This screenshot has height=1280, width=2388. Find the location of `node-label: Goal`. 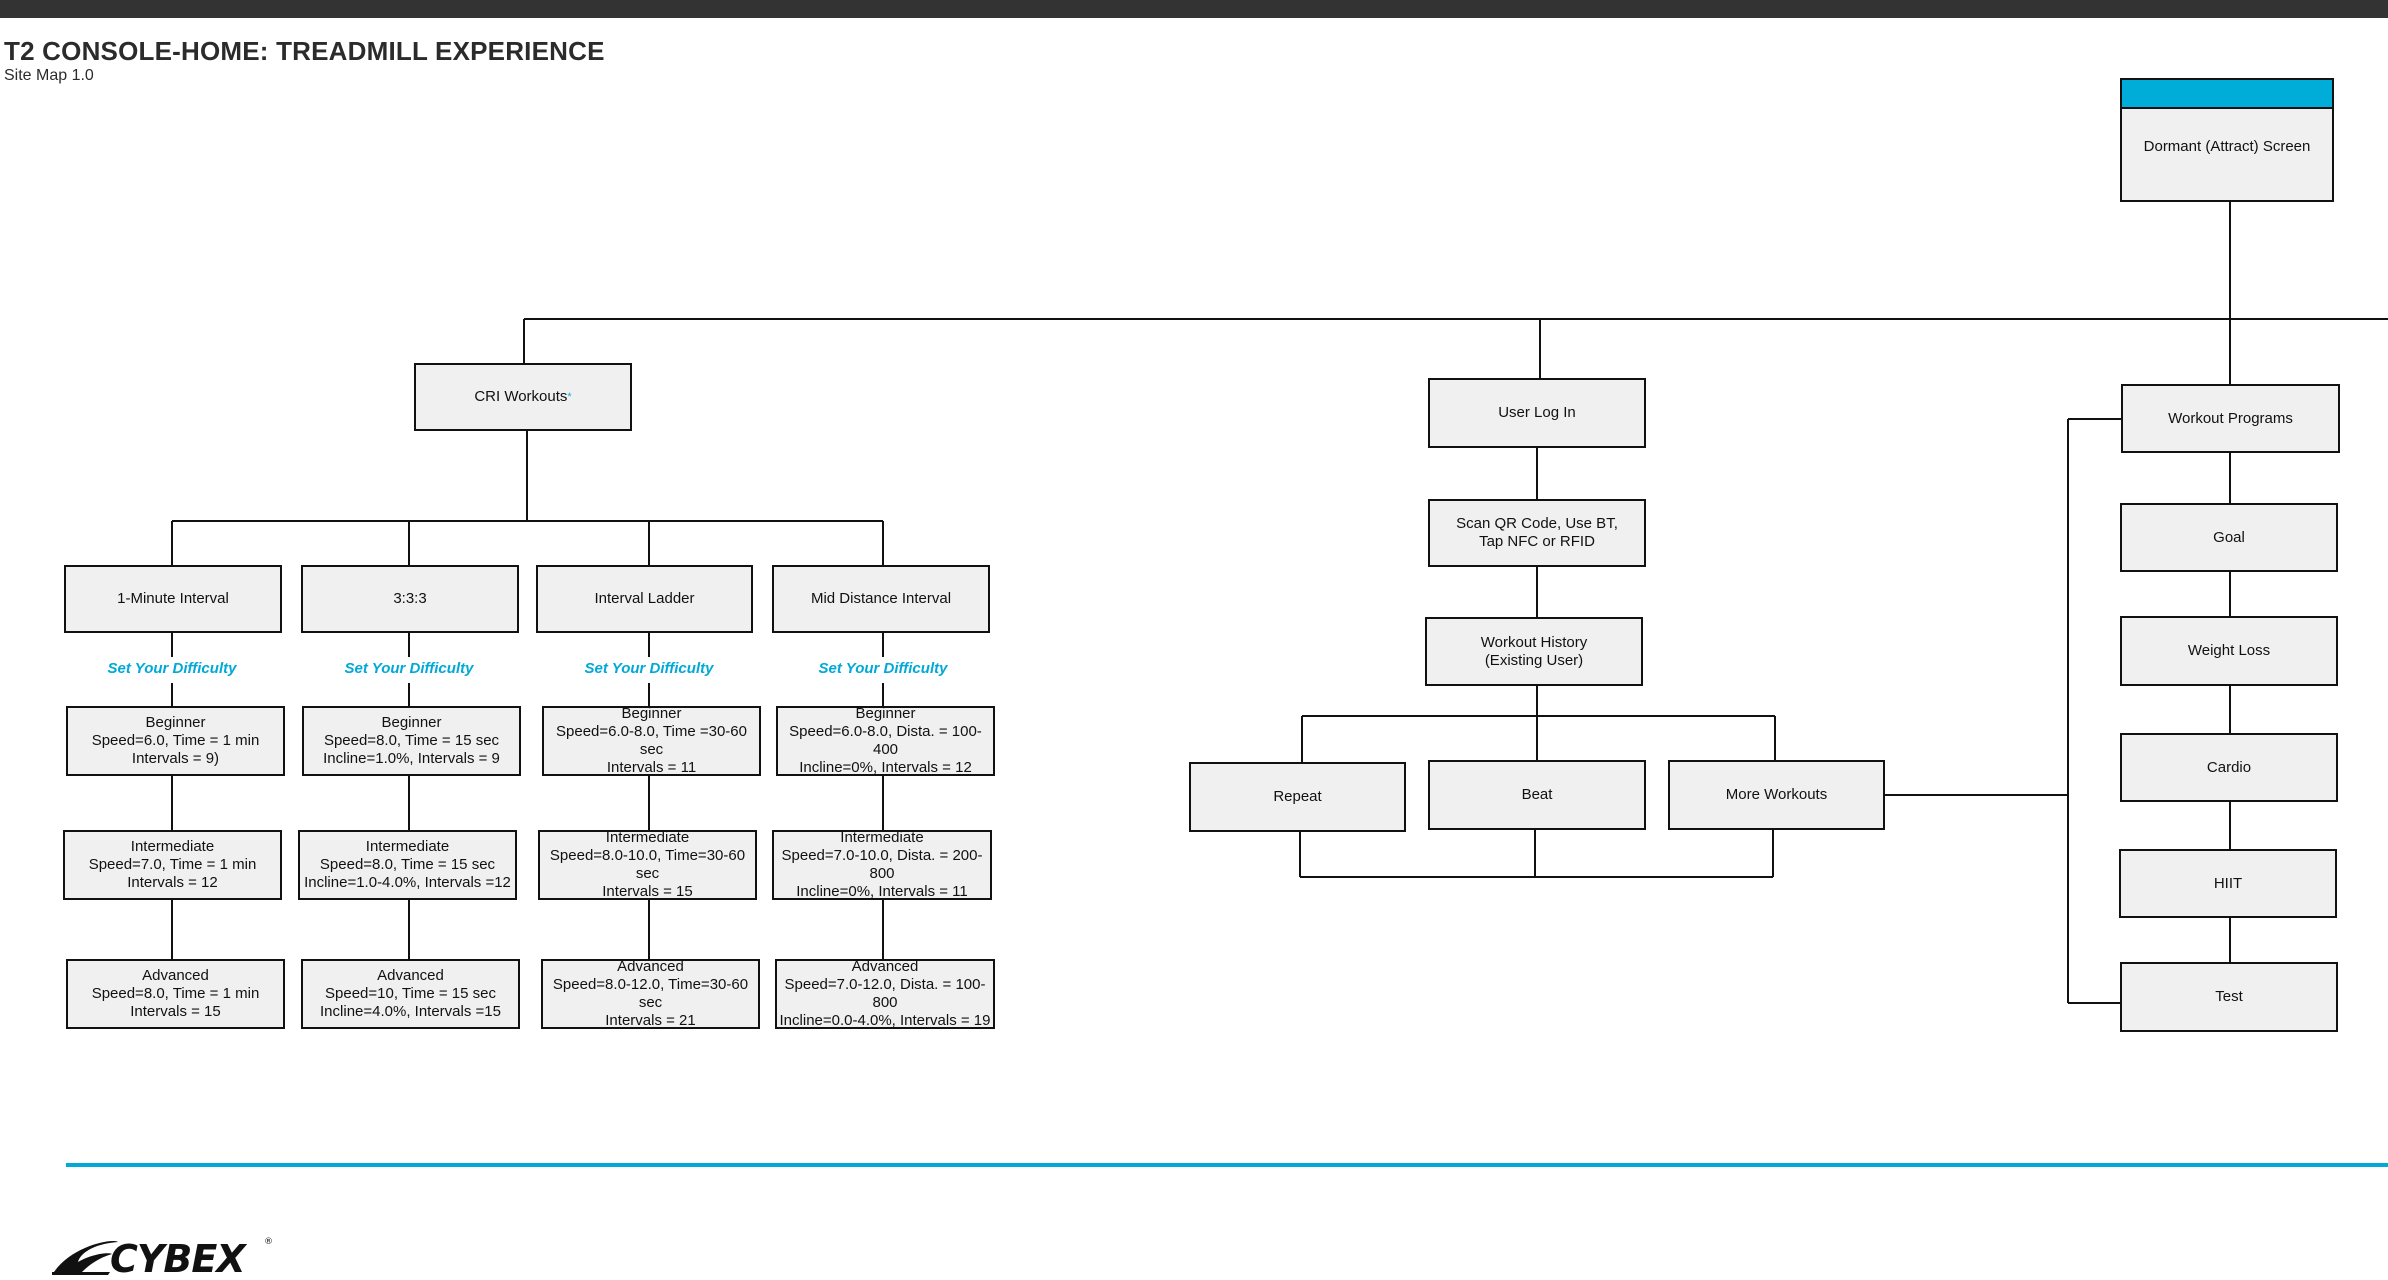

node-label: Goal is located at coordinates (2229, 537).